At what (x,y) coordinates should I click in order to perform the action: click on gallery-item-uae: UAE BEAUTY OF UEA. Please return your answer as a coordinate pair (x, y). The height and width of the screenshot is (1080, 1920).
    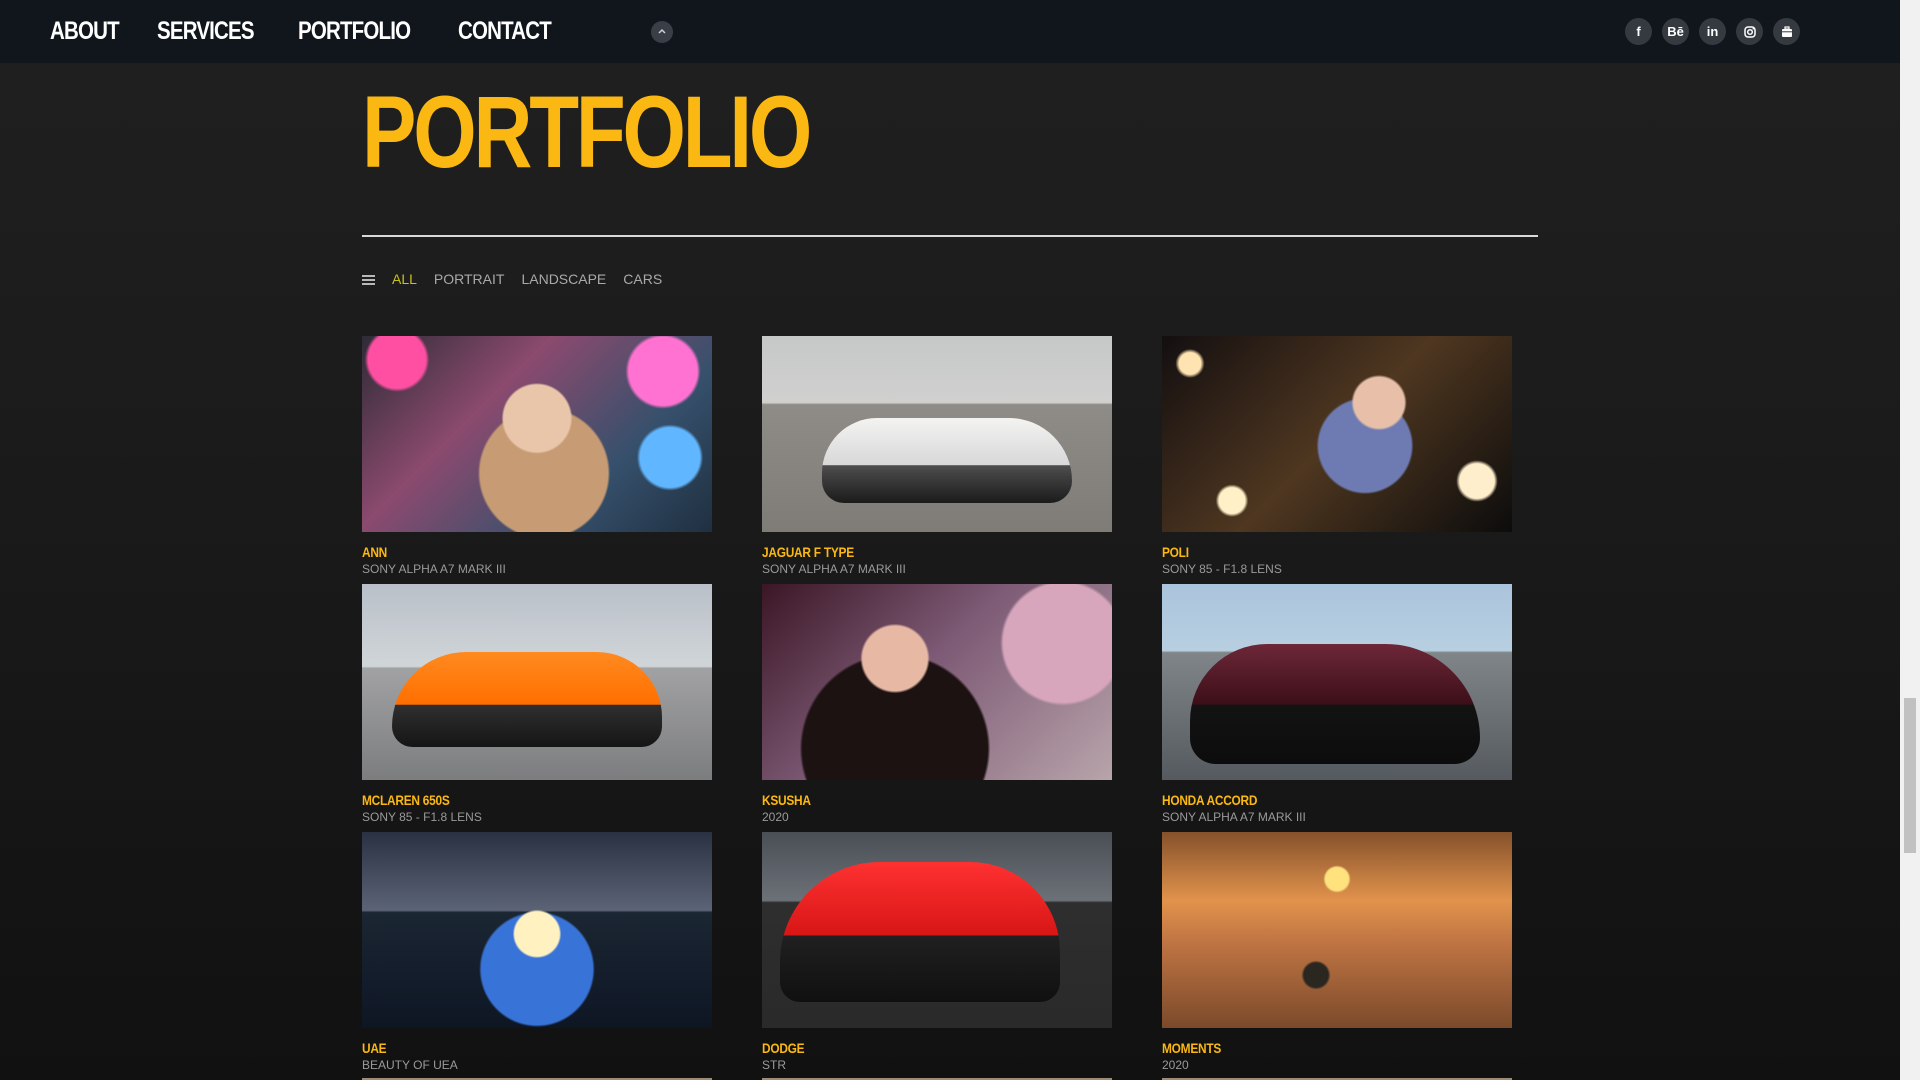
    Looking at the image, I should click on (537, 956).